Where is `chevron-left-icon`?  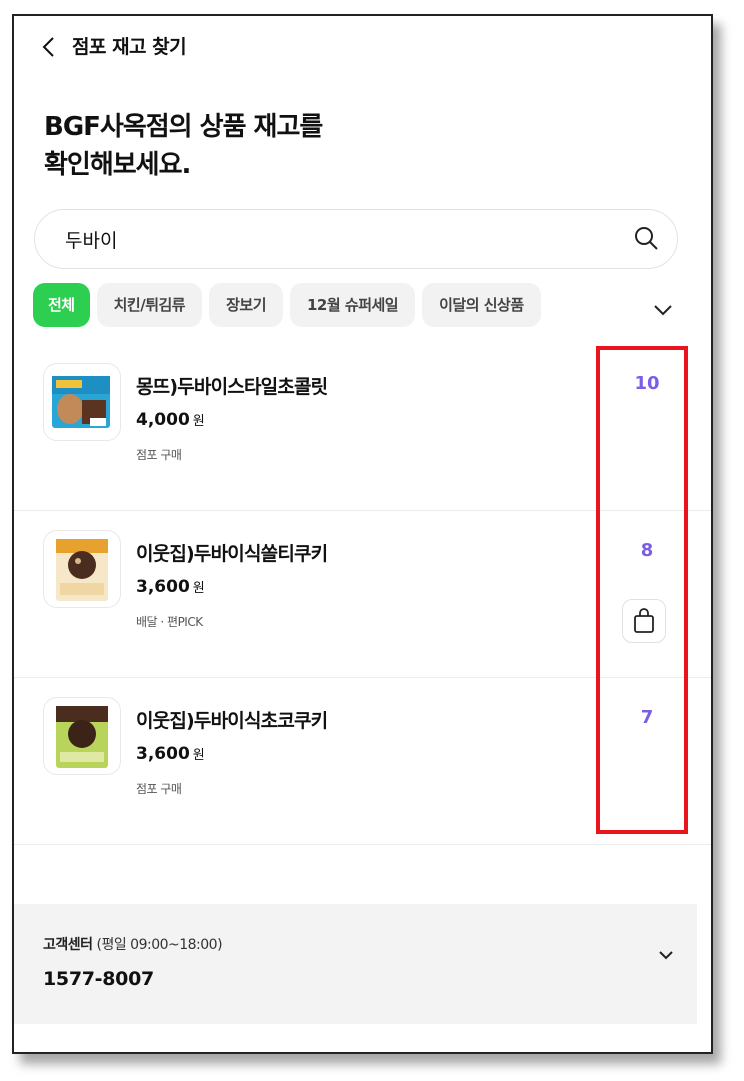
chevron-left-icon is located at coordinates (49, 47).